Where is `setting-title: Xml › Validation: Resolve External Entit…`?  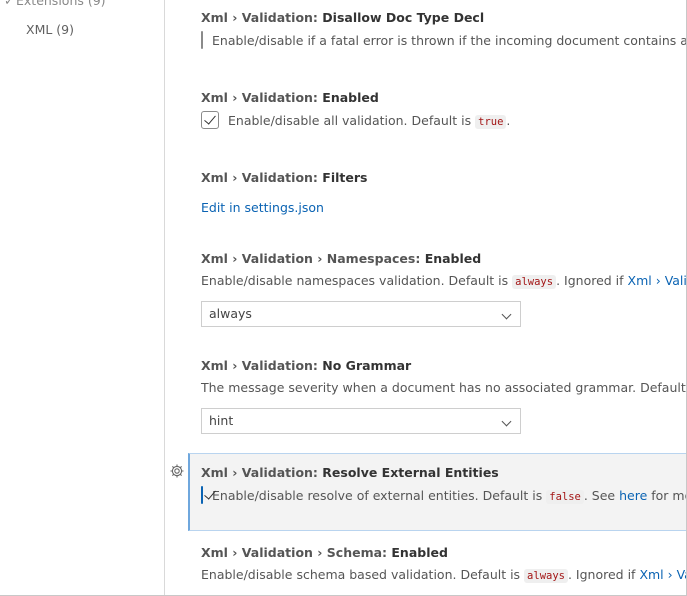
setting-title: Xml › Validation: Resolve External Entit… is located at coordinates (350, 472).